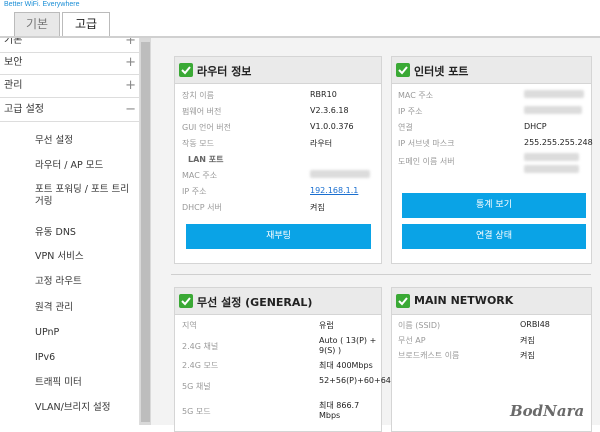 The image size is (600, 432). I want to click on sidebar-item-port-forwarding: 포트 포워딩 / 포트 트리거링, so click(85, 196).